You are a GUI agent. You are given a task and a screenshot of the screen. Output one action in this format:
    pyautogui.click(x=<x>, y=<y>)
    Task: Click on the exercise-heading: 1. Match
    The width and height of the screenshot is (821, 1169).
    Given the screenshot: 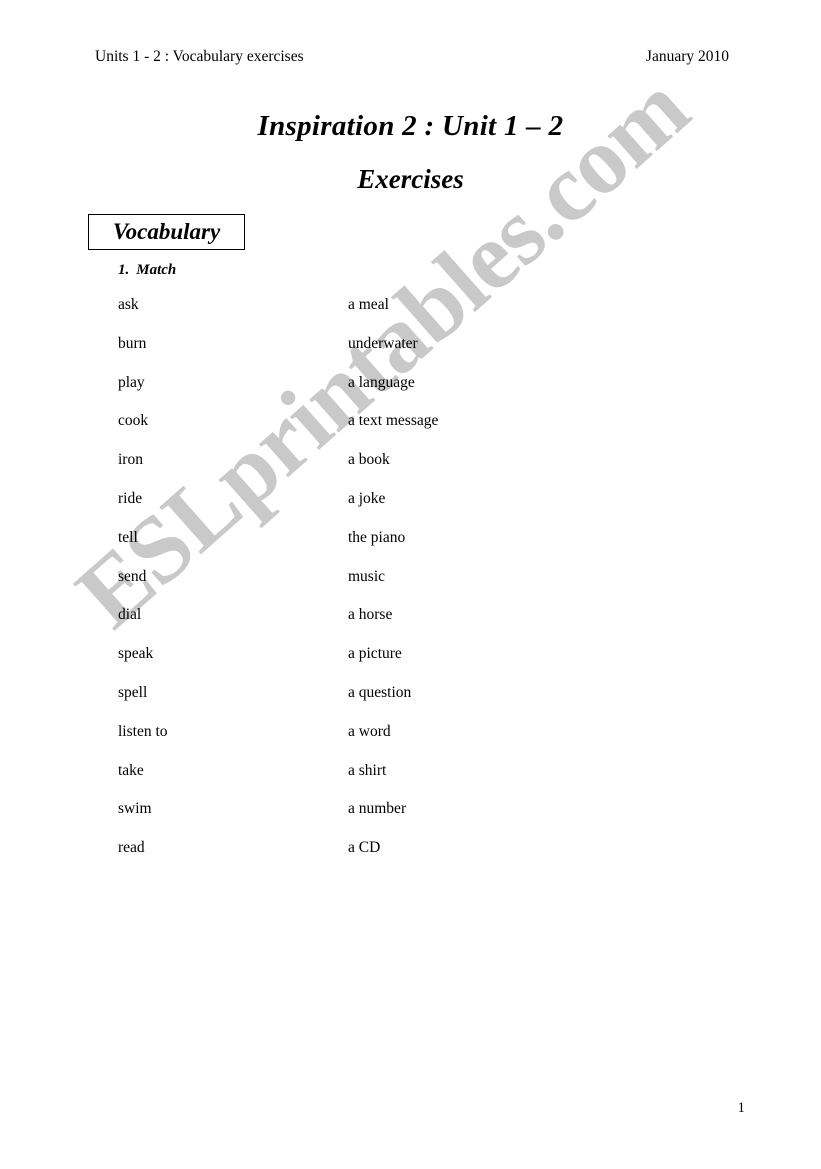 What is the action you would take?
    pyautogui.click(x=147, y=270)
    